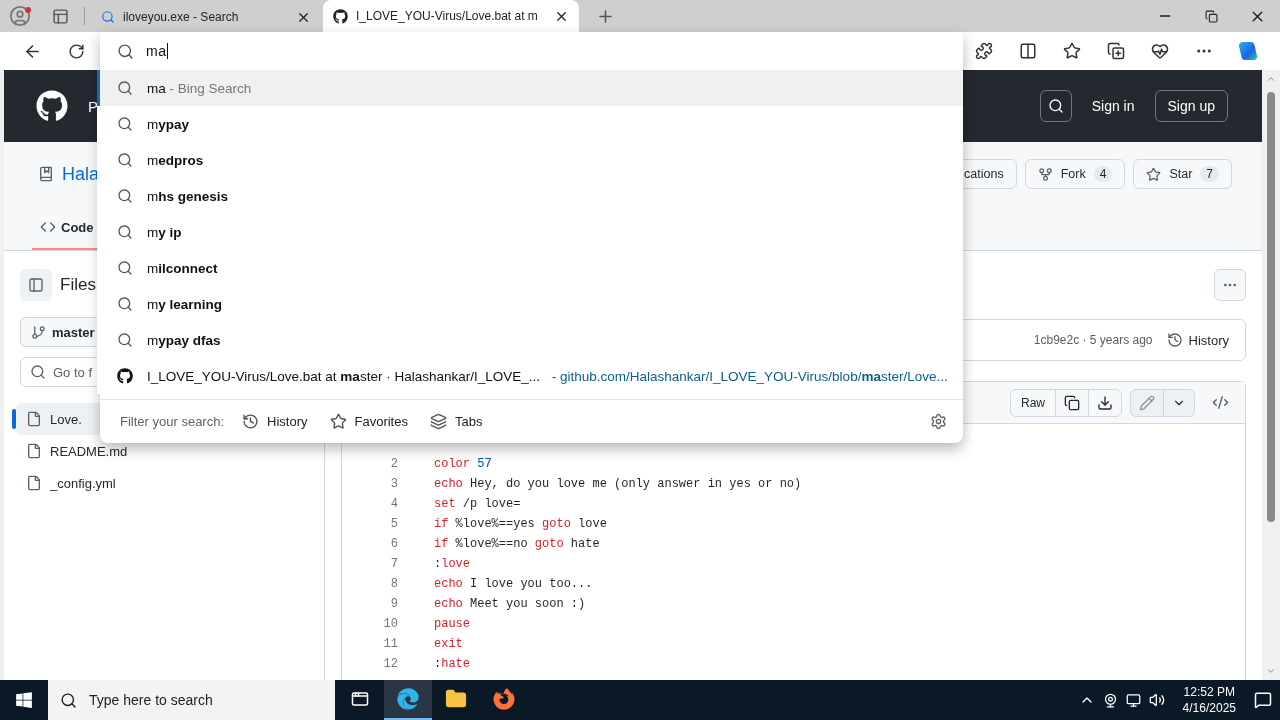  Describe the element at coordinates (938, 421) in the screenshot. I see `settings-icon` at that location.